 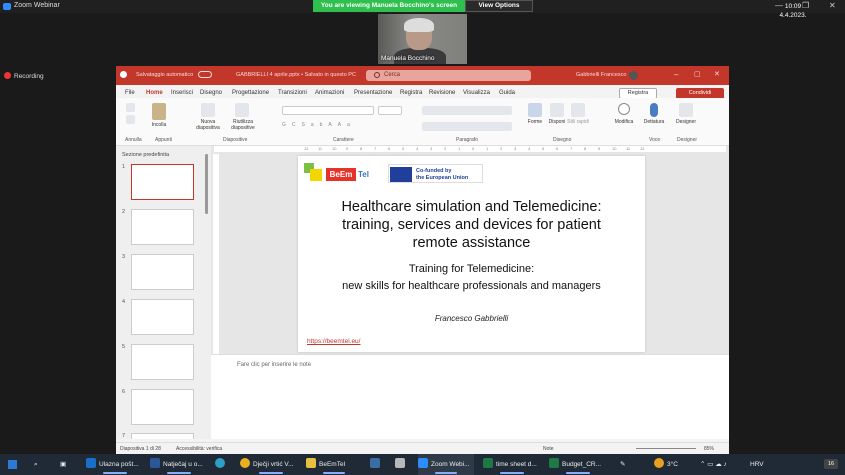 I want to click on app-icon, so click(x=401, y=464).